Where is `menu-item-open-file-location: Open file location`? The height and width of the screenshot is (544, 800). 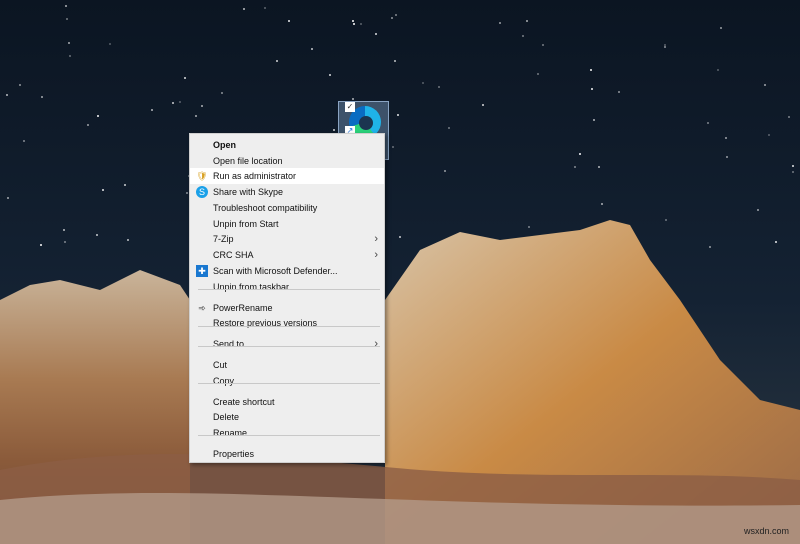
menu-item-open-file-location: Open file location is located at coordinates (287, 161).